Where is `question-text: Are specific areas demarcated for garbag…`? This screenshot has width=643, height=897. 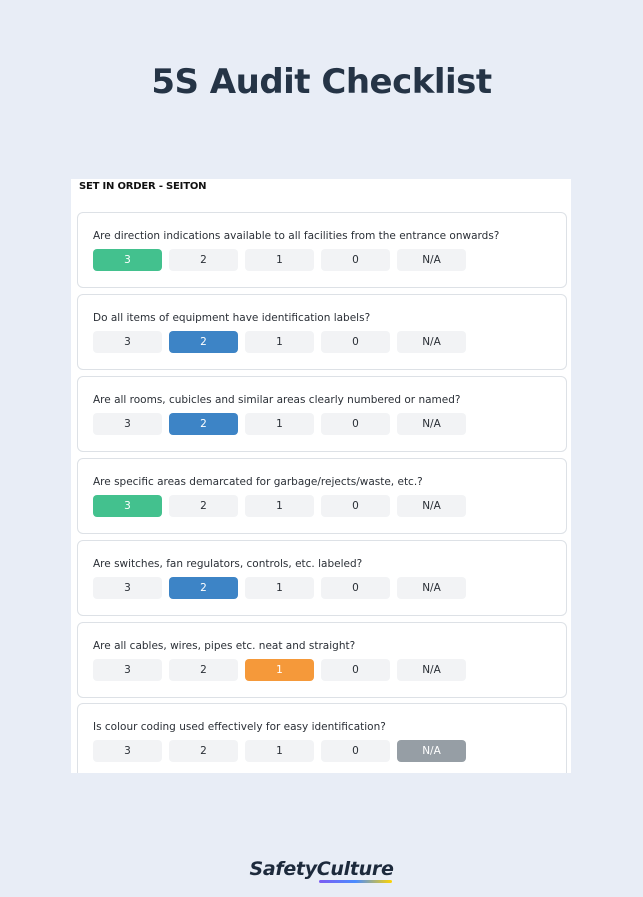
question-text: Are specific areas demarcated for garbag… is located at coordinates (258, 482).